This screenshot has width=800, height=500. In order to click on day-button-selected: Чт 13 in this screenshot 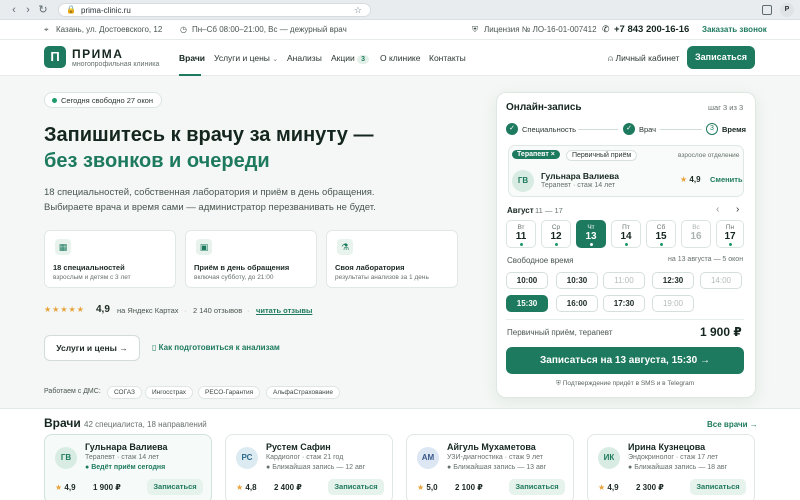, I will do `click(591, 234)`.